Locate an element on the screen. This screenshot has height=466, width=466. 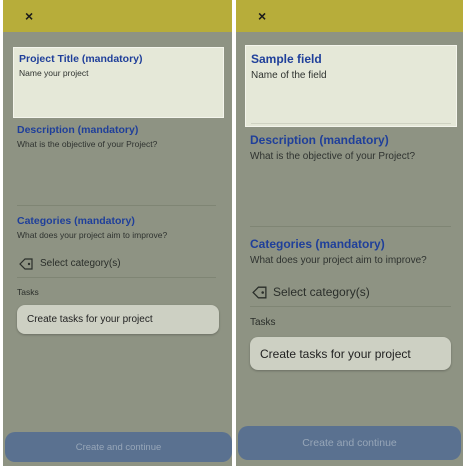
sample-field-label: Sample field is located at coordinates (286, 59).